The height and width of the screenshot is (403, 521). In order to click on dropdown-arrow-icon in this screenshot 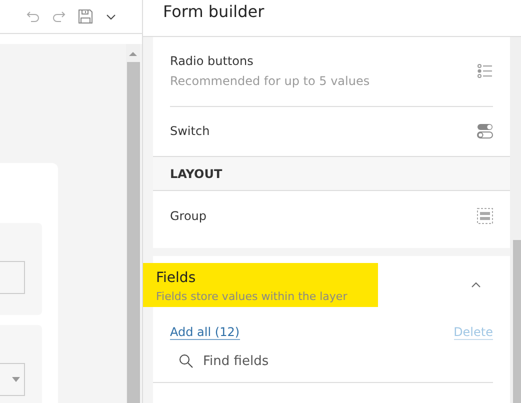, I will do `click(16, 379)`.